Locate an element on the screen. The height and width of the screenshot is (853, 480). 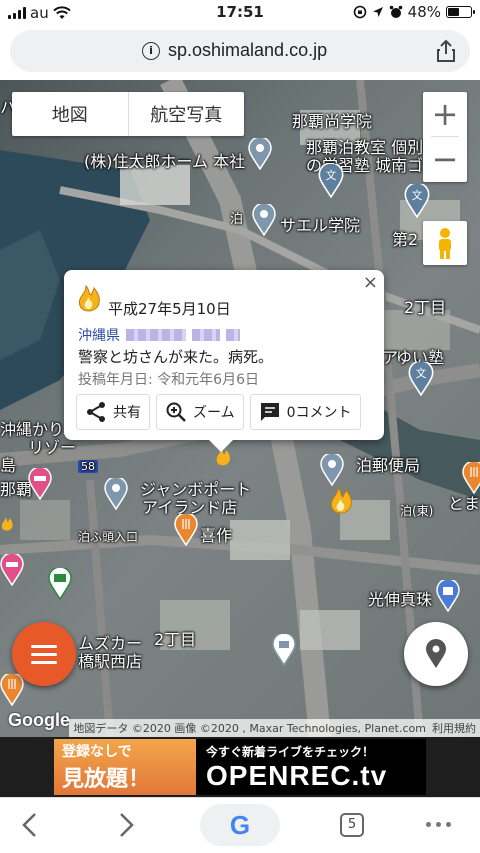
transit-pin-icon is located at coordinates (60, 584).